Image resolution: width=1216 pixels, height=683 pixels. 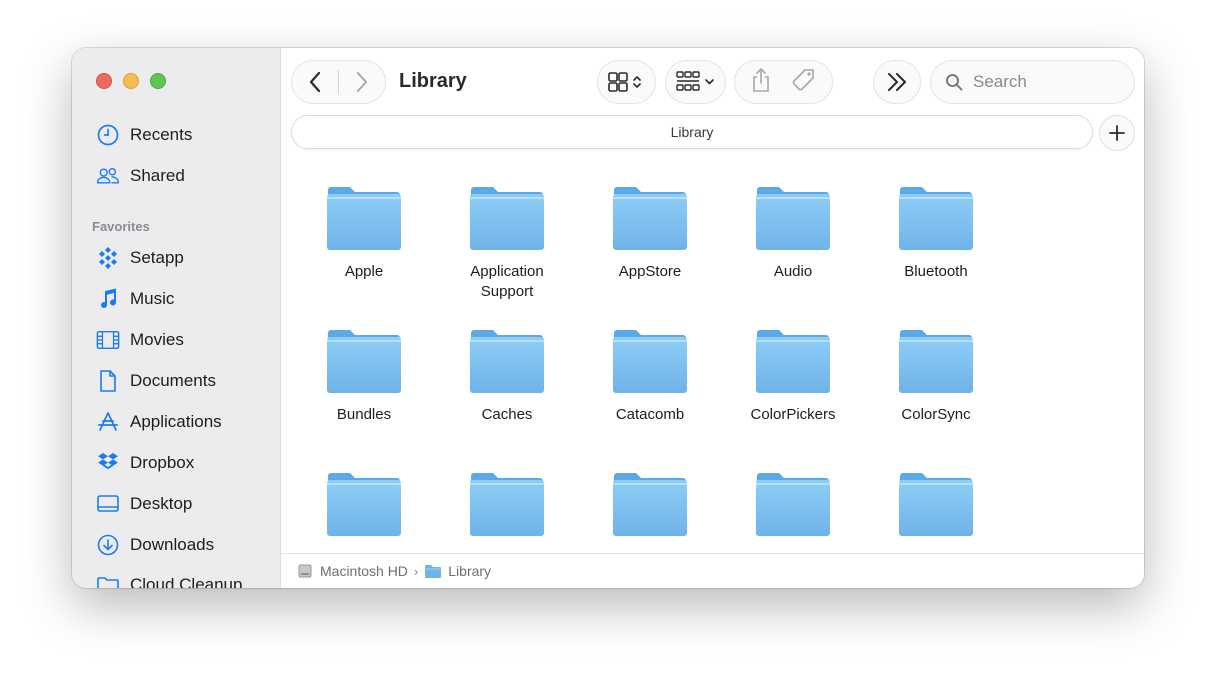 I want to click on group-by-button, so click(x=695, y=82).